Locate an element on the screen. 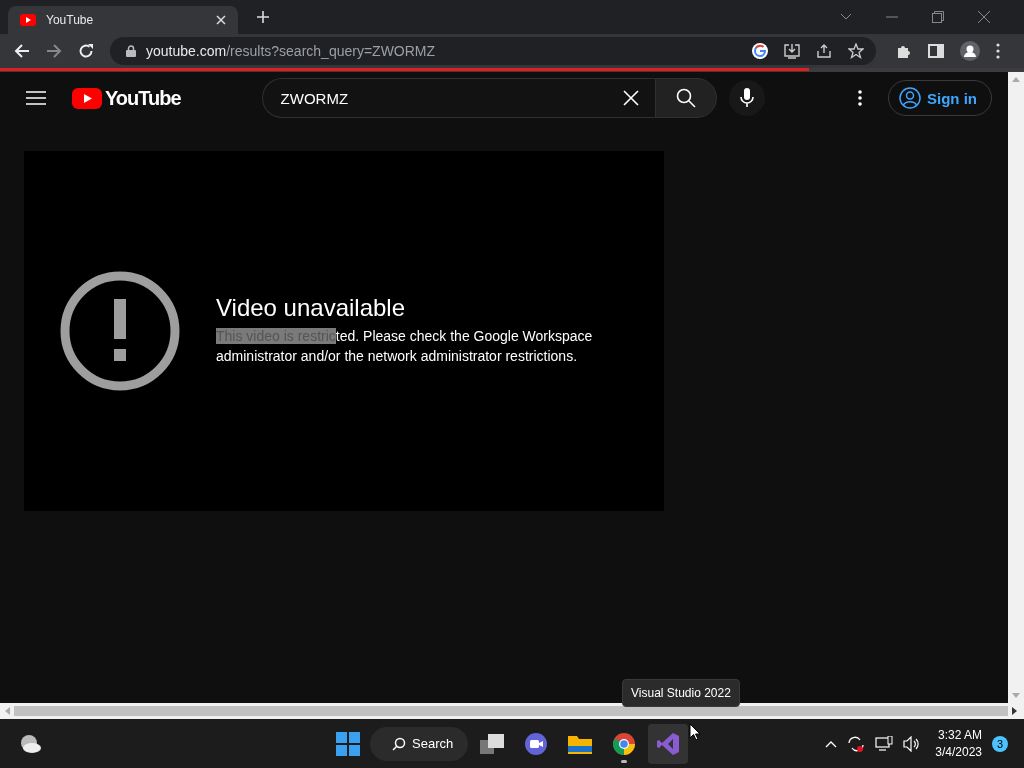  puzzle-icon is located at coordinates (904, 51).